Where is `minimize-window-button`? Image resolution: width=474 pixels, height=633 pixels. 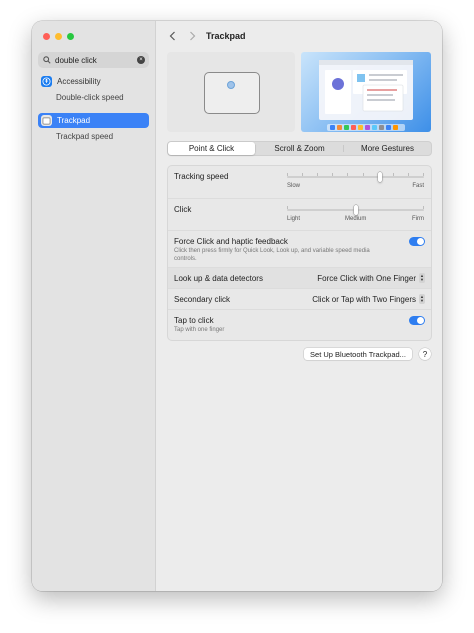 minimize-window-button is located at coordinates (58, 36).